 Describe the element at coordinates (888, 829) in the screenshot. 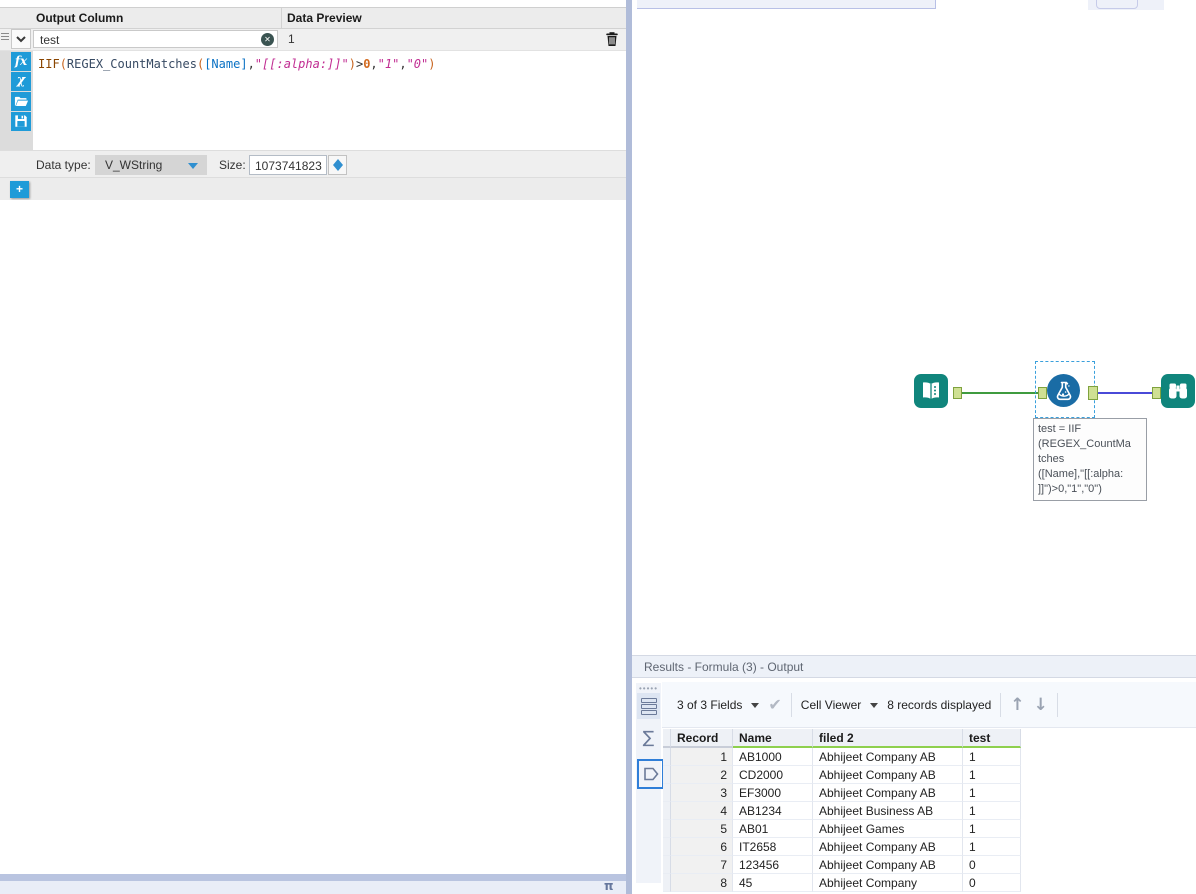

I see `table-cell: Abhijeet Games` at that location.